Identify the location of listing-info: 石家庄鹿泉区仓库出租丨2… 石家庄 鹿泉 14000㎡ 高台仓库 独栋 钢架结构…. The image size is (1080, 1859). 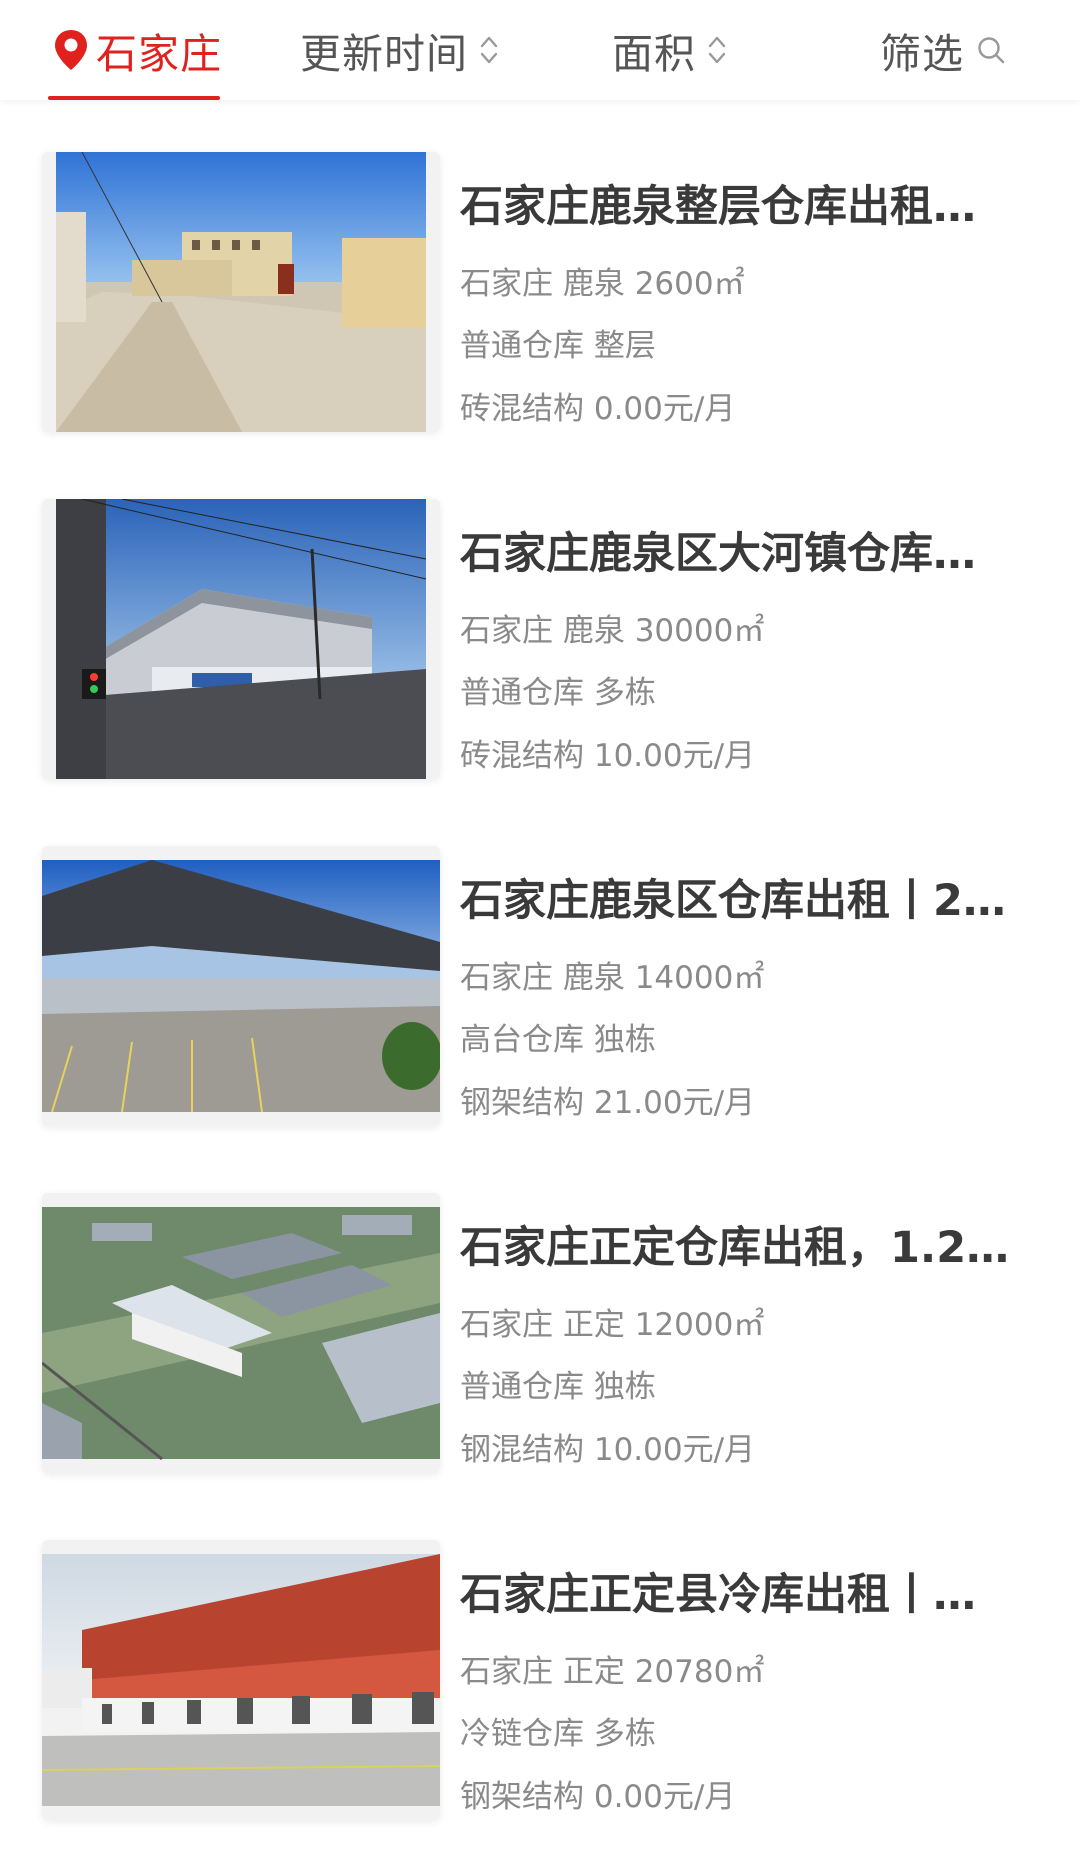
(750, 986).